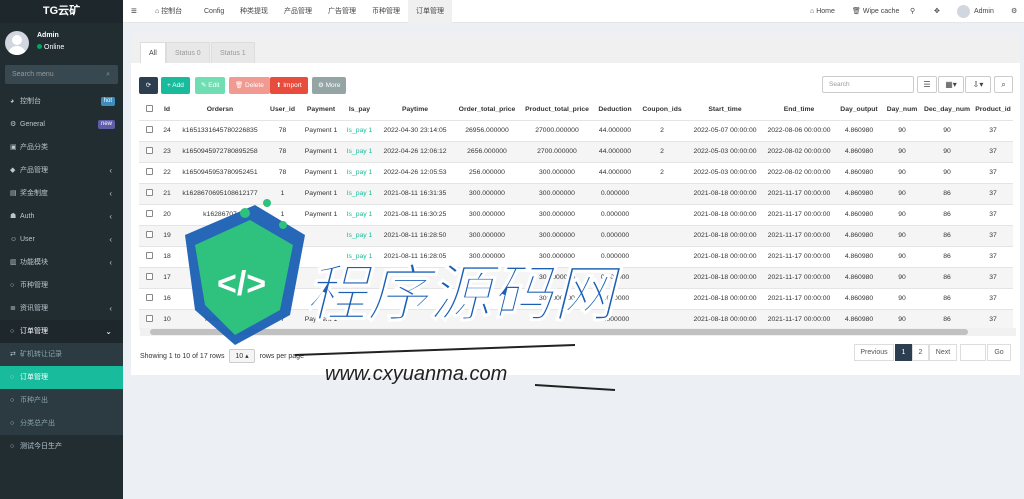 The image size is (1024, 499). What do you see at coordinates (920, 352) in the screenshot?
I see `page-2-button: 2` at bounding box center [920, 352].